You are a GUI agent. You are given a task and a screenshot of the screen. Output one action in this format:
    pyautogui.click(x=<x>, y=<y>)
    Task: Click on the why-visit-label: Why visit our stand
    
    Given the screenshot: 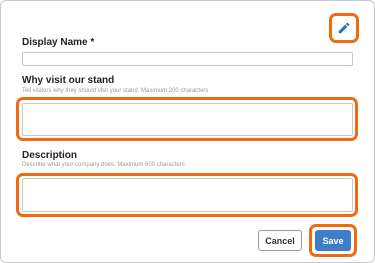 What is the action you would take?
    pyautogui.click(x=68, y=80)
    